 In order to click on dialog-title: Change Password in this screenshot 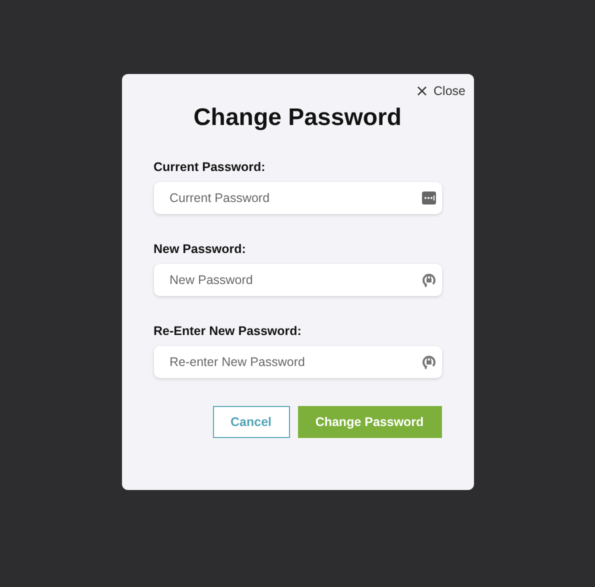, I will do `click(297, 118)`.